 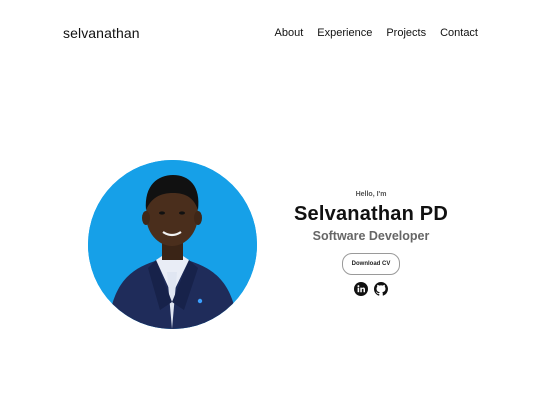 I want to click on social-links, so click(x=371, y=289).